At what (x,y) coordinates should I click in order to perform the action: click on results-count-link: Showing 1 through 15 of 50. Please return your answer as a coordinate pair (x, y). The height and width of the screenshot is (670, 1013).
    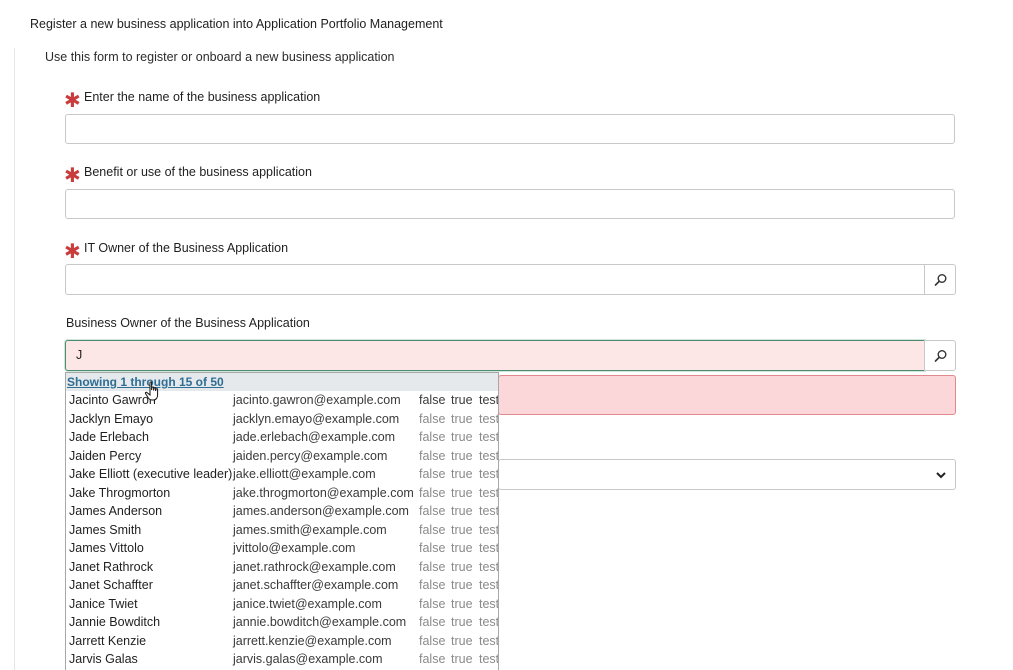
    Looking at the image, I should click on (282, 382).